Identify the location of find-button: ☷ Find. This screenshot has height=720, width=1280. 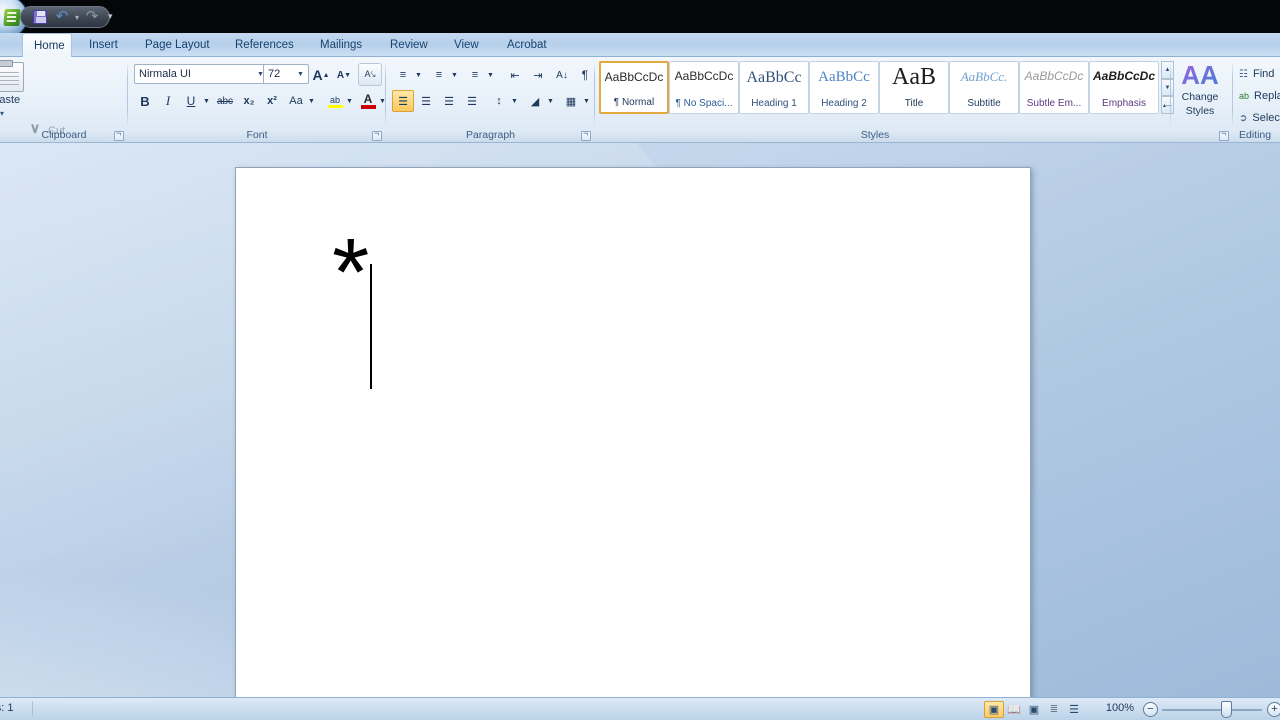
(1256, 74).